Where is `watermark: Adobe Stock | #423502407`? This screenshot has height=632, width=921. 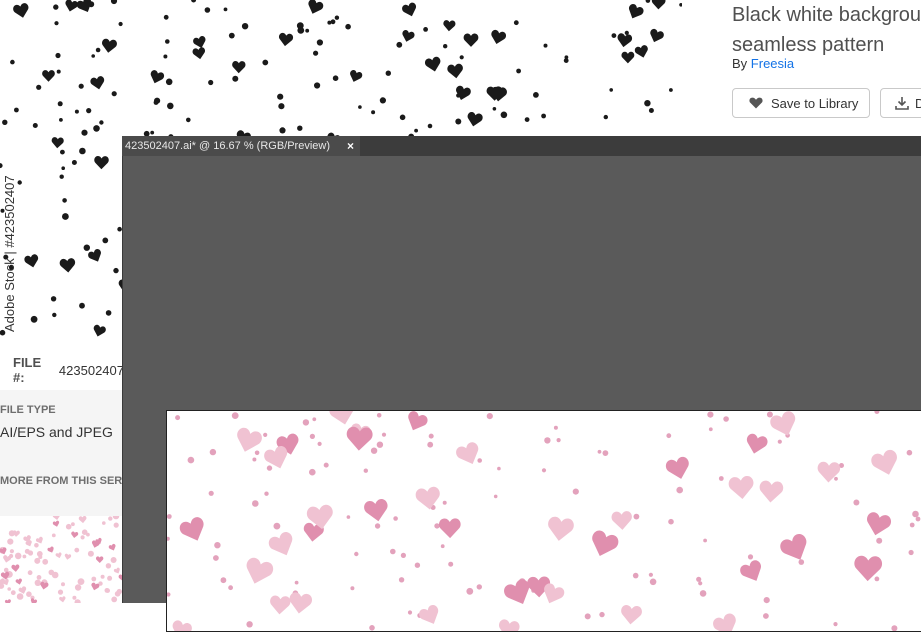 watermark: Adobe Stock | #423502407 is located at coordinates (9, 253).